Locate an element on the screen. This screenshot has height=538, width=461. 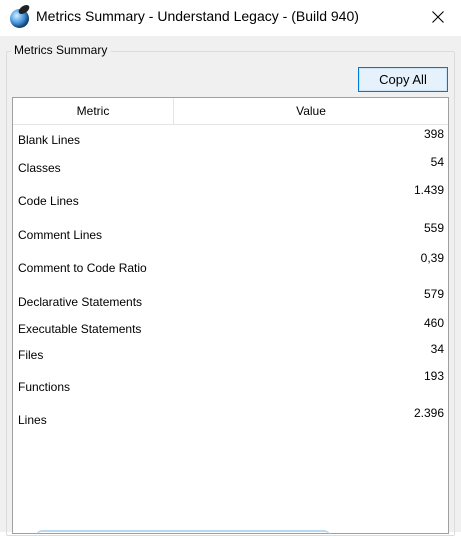
table-row: Blank Lines 398 is located at coordinates (230, 138).